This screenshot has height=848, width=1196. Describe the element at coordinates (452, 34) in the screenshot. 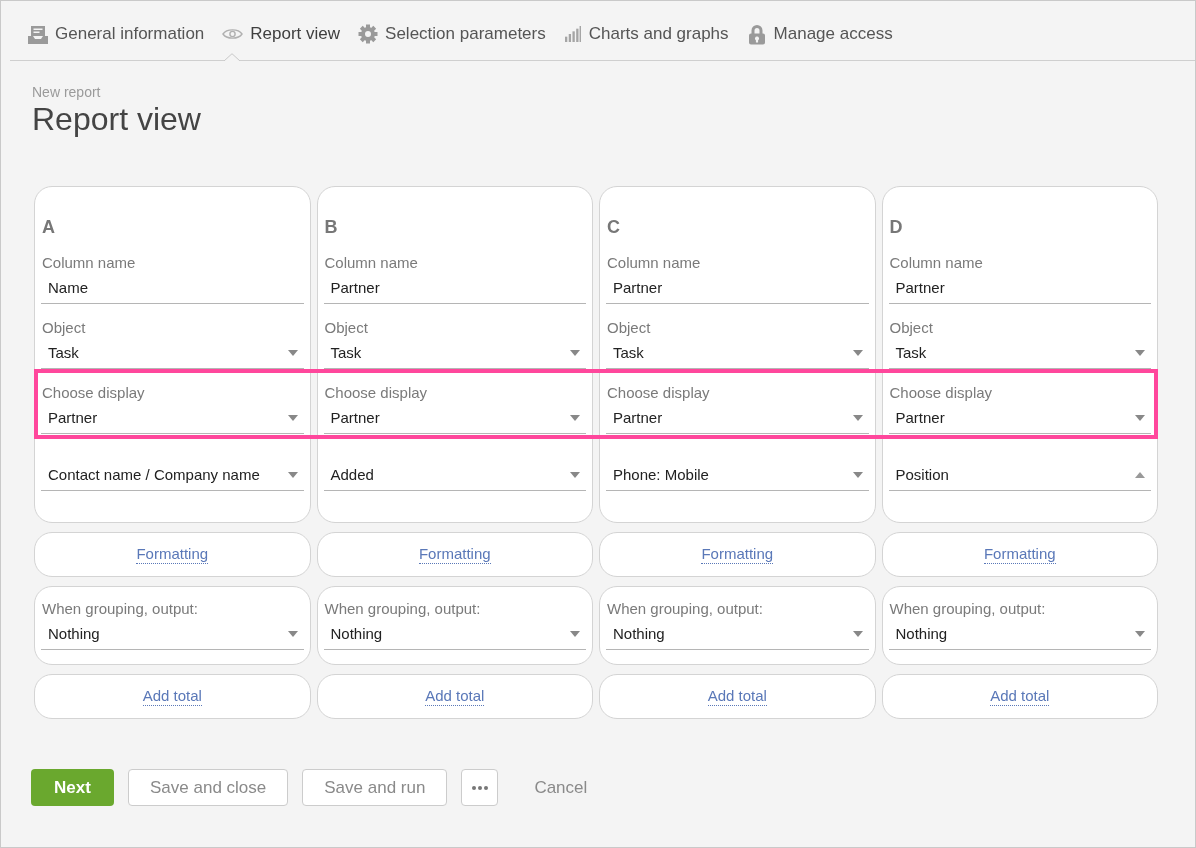

I see `tab: Selection parameters` at that location.